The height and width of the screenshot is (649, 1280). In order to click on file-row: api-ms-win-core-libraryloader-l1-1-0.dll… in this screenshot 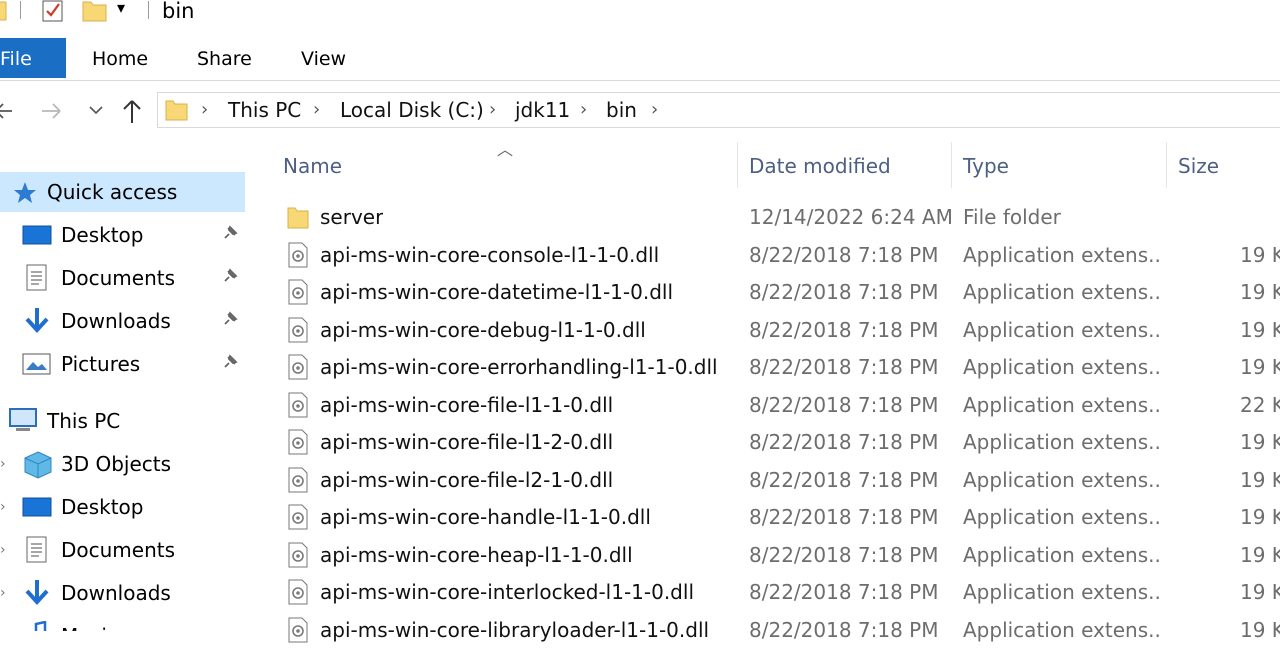, I will do `click(765, 630)`.